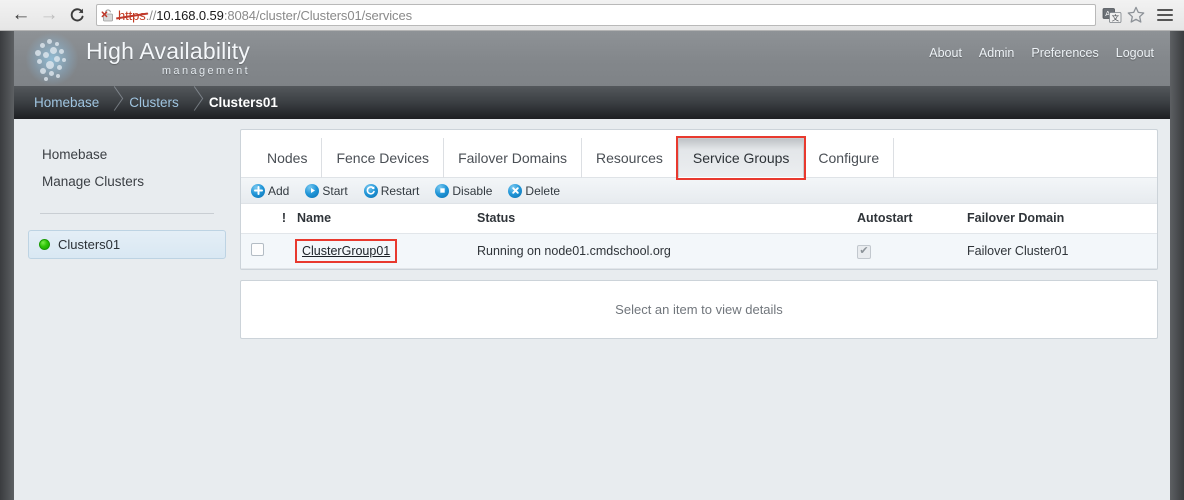  I want to click on delete-button: Delete, so click(534, 190).